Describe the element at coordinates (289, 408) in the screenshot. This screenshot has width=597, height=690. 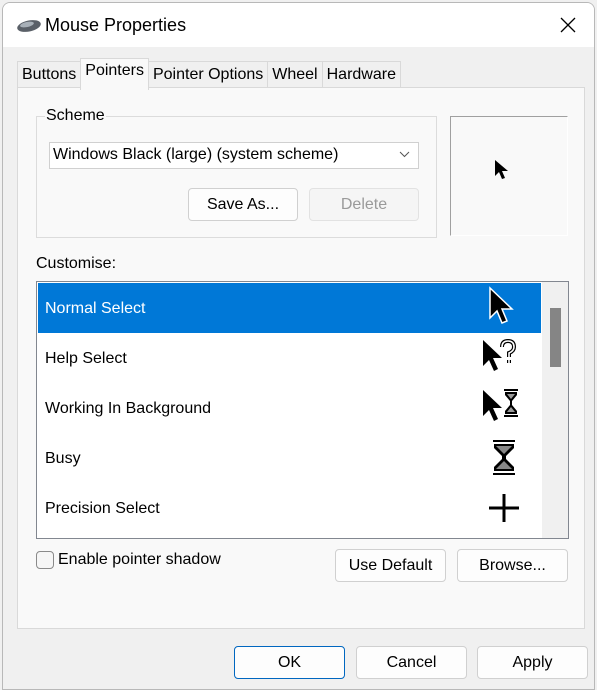
I see `list-item-working-in-background: Working In Background` at that location.